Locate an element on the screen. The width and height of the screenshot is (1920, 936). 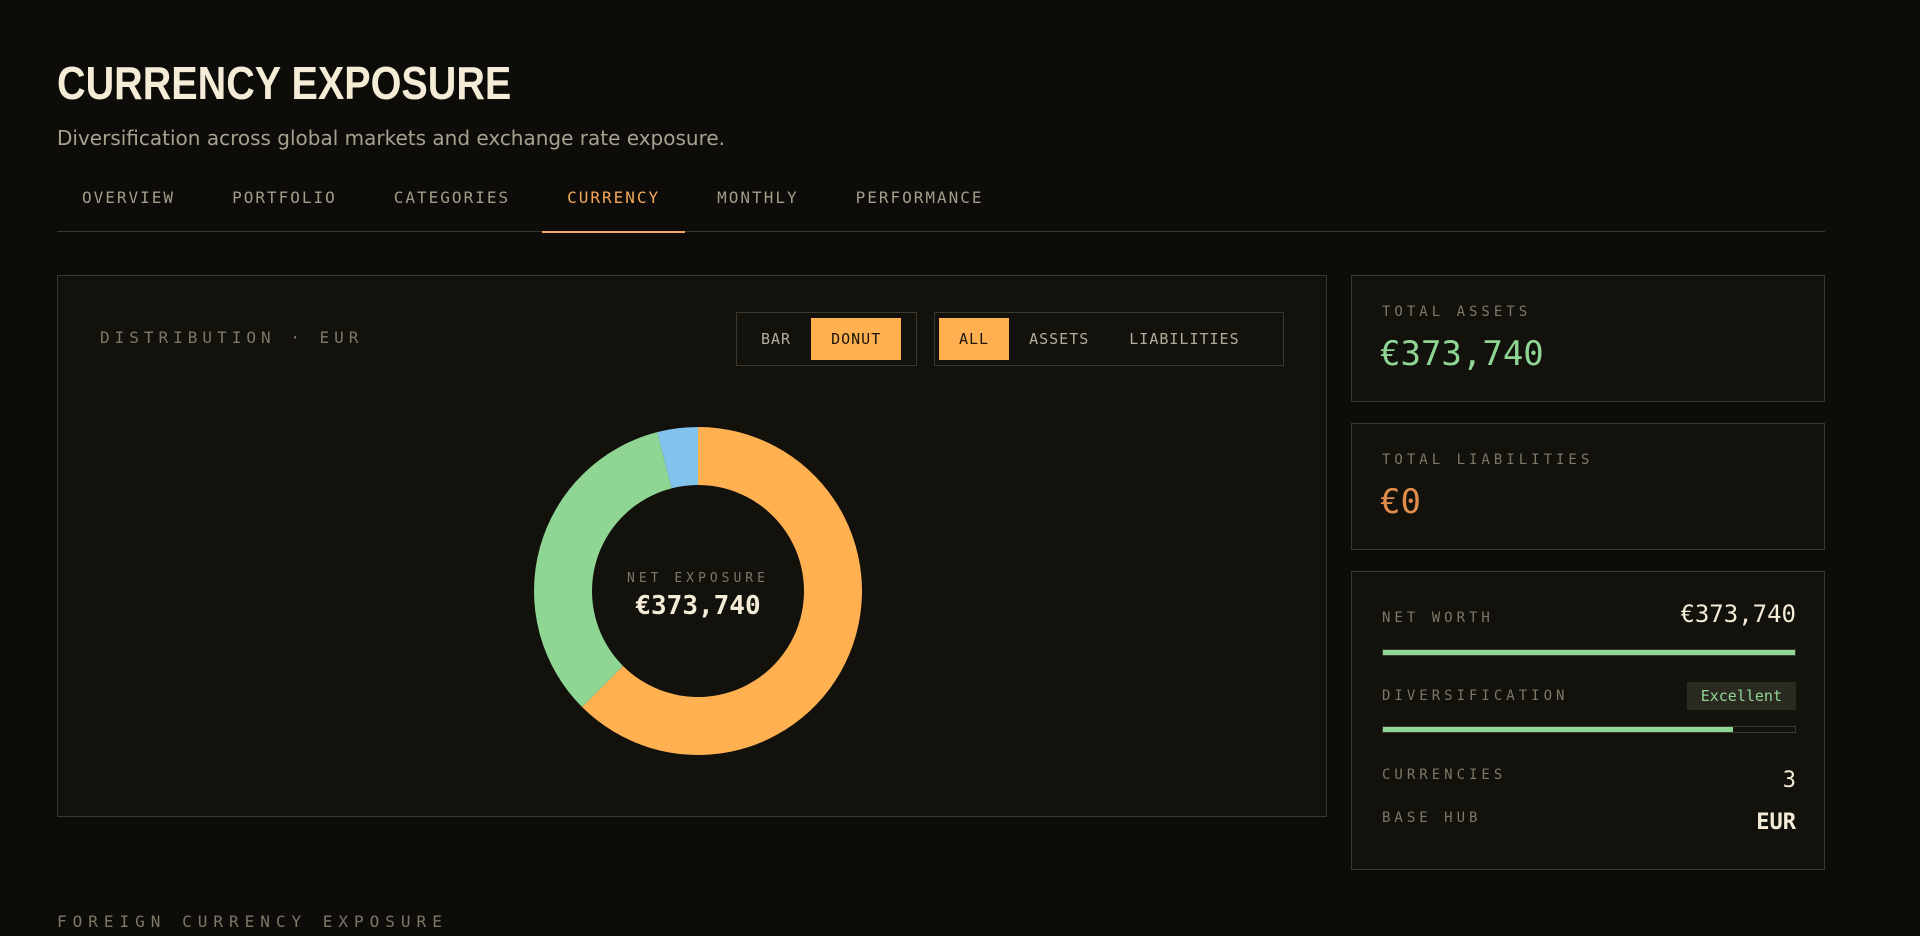
donut-chart-button: DONUT is located at coordinates (856, 339).